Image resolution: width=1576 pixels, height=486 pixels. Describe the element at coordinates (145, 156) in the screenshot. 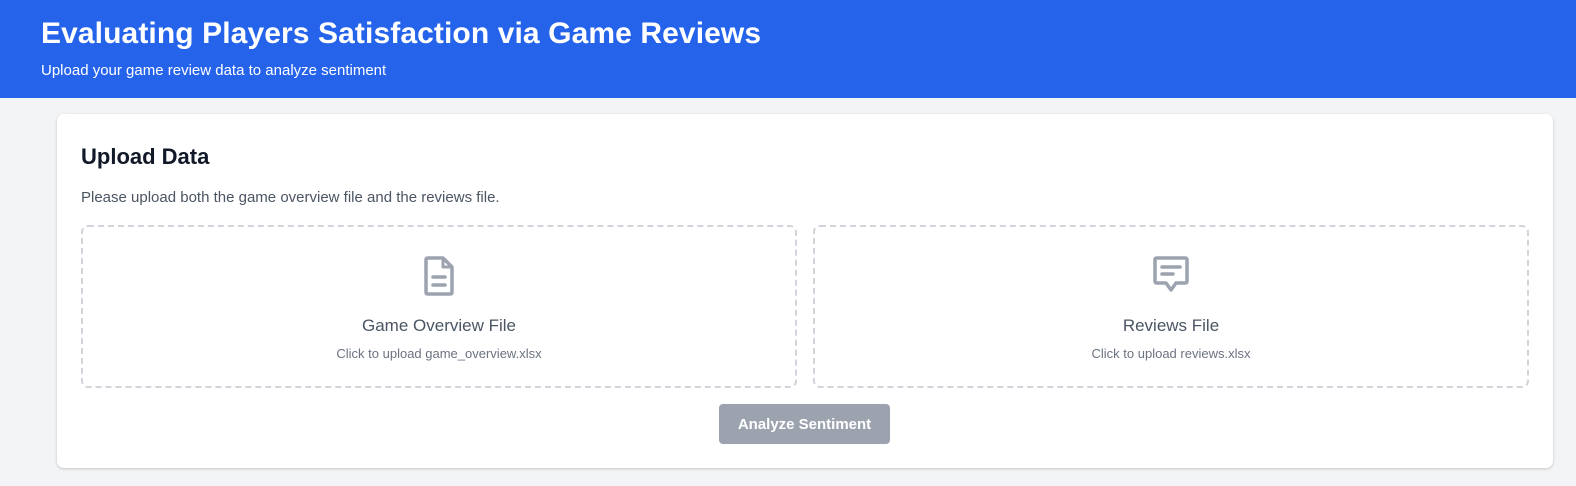

I see `upload-heading: Upload Data` at that location.